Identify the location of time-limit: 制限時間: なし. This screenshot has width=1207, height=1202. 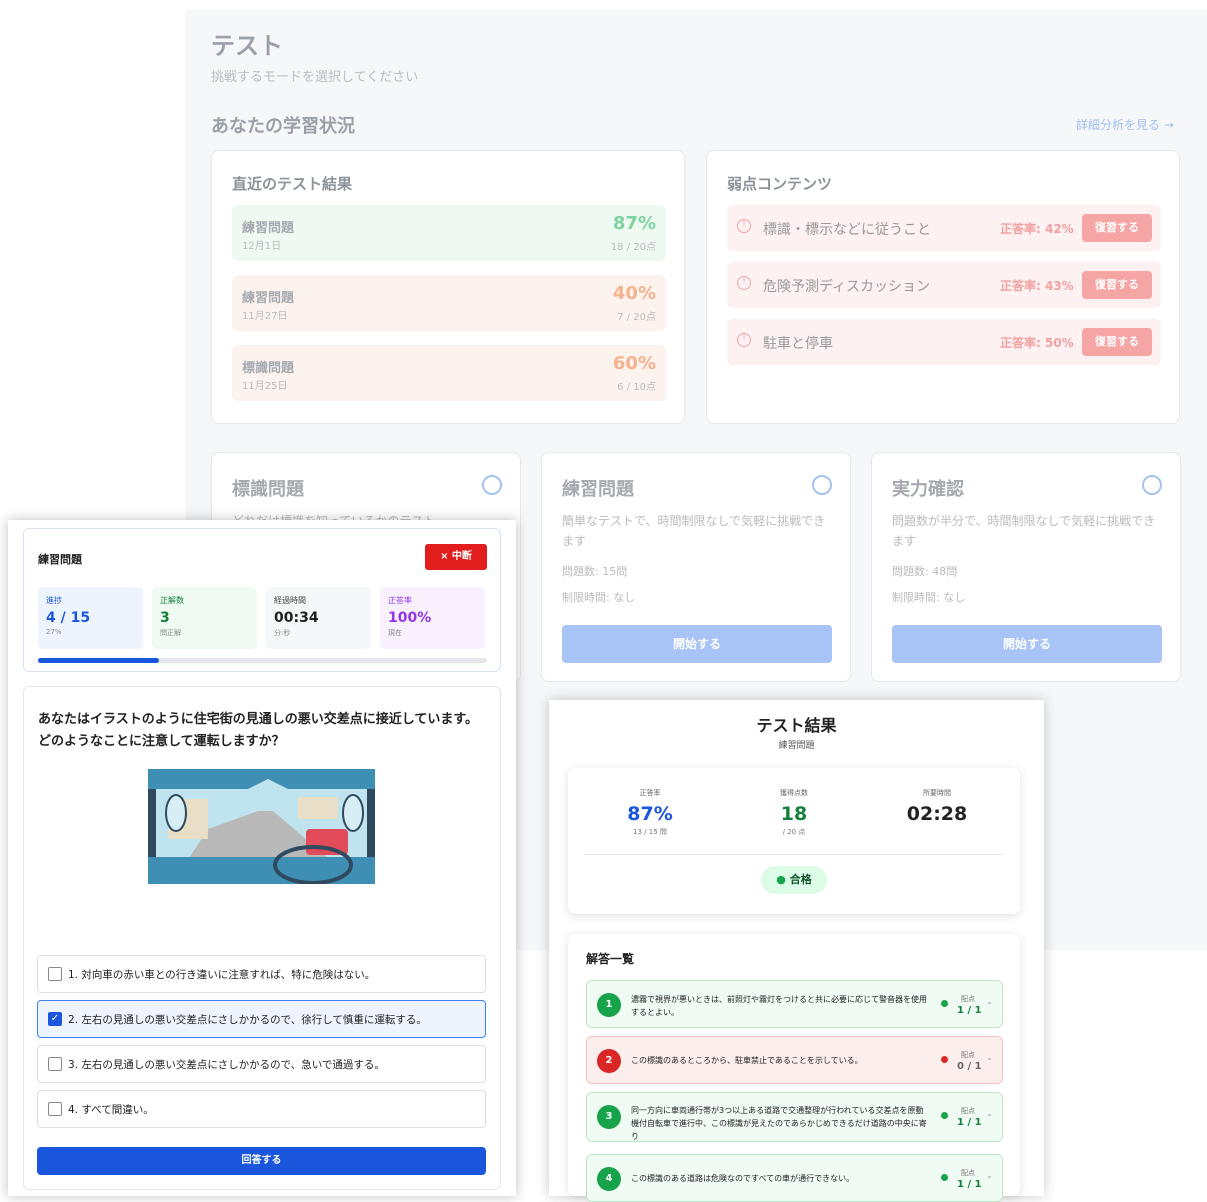
(599, 597).